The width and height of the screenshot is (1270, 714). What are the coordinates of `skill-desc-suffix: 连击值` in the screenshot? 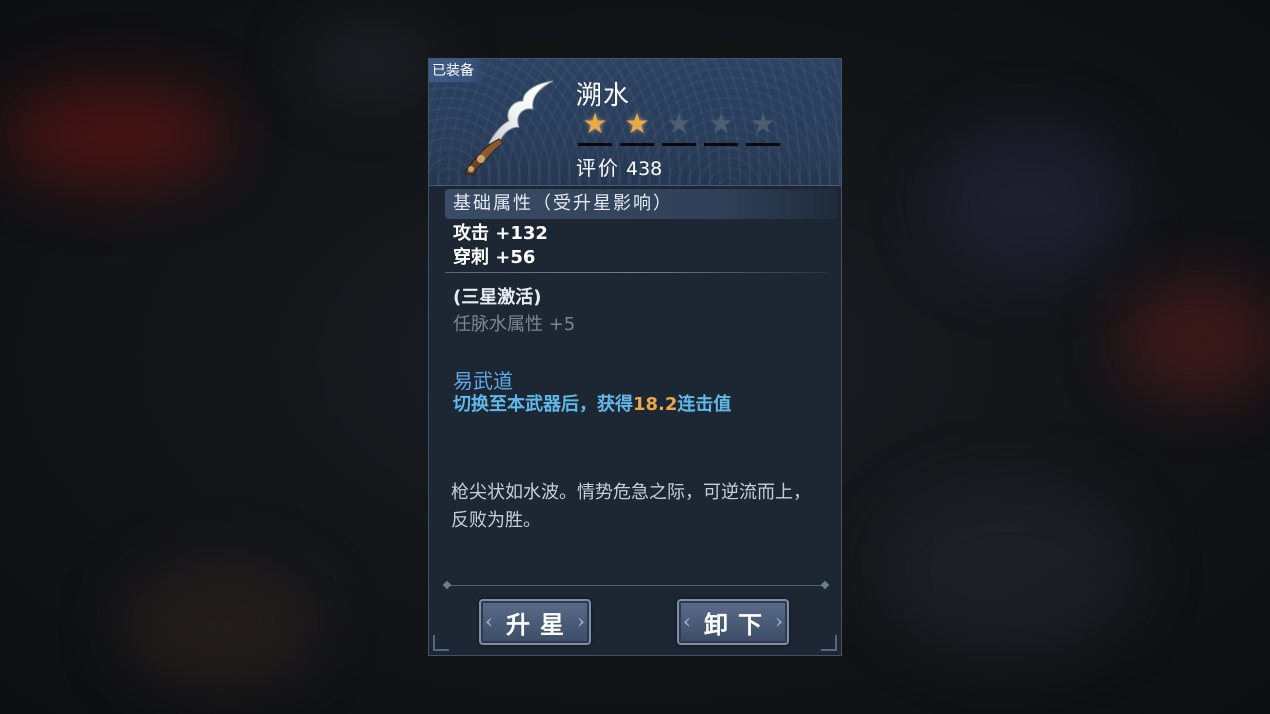 It's located at (704, 404).